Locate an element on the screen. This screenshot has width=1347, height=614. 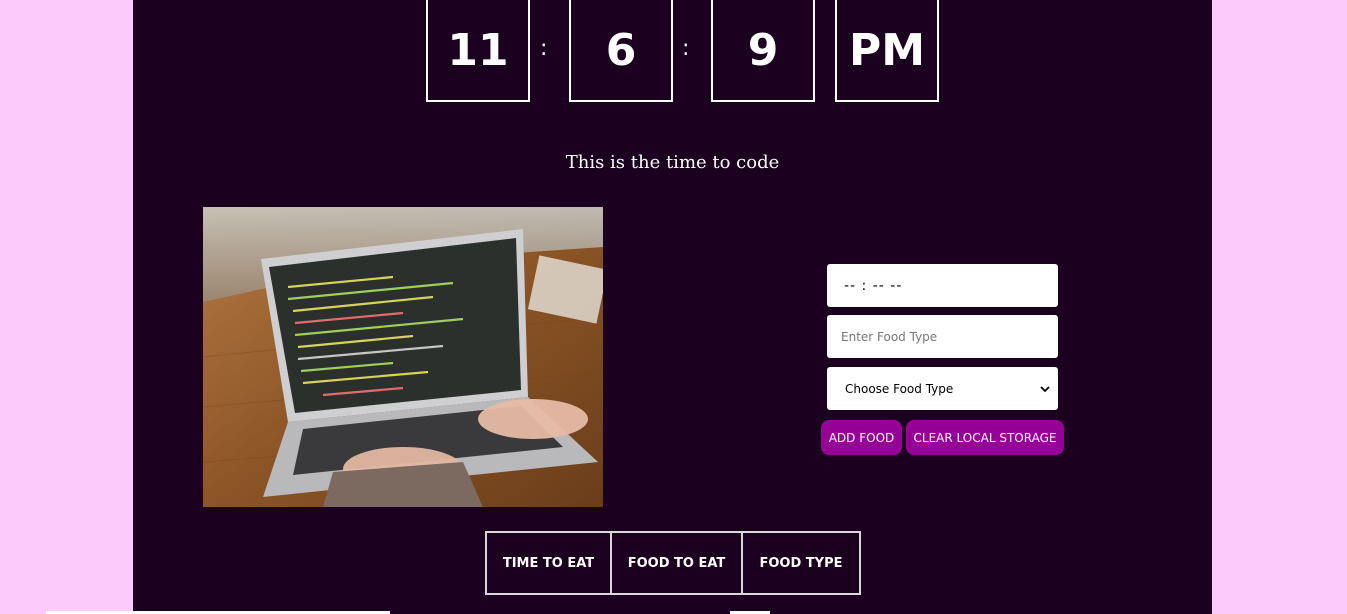
select-value: Choose Food Type is located at coordinates (899, 388).